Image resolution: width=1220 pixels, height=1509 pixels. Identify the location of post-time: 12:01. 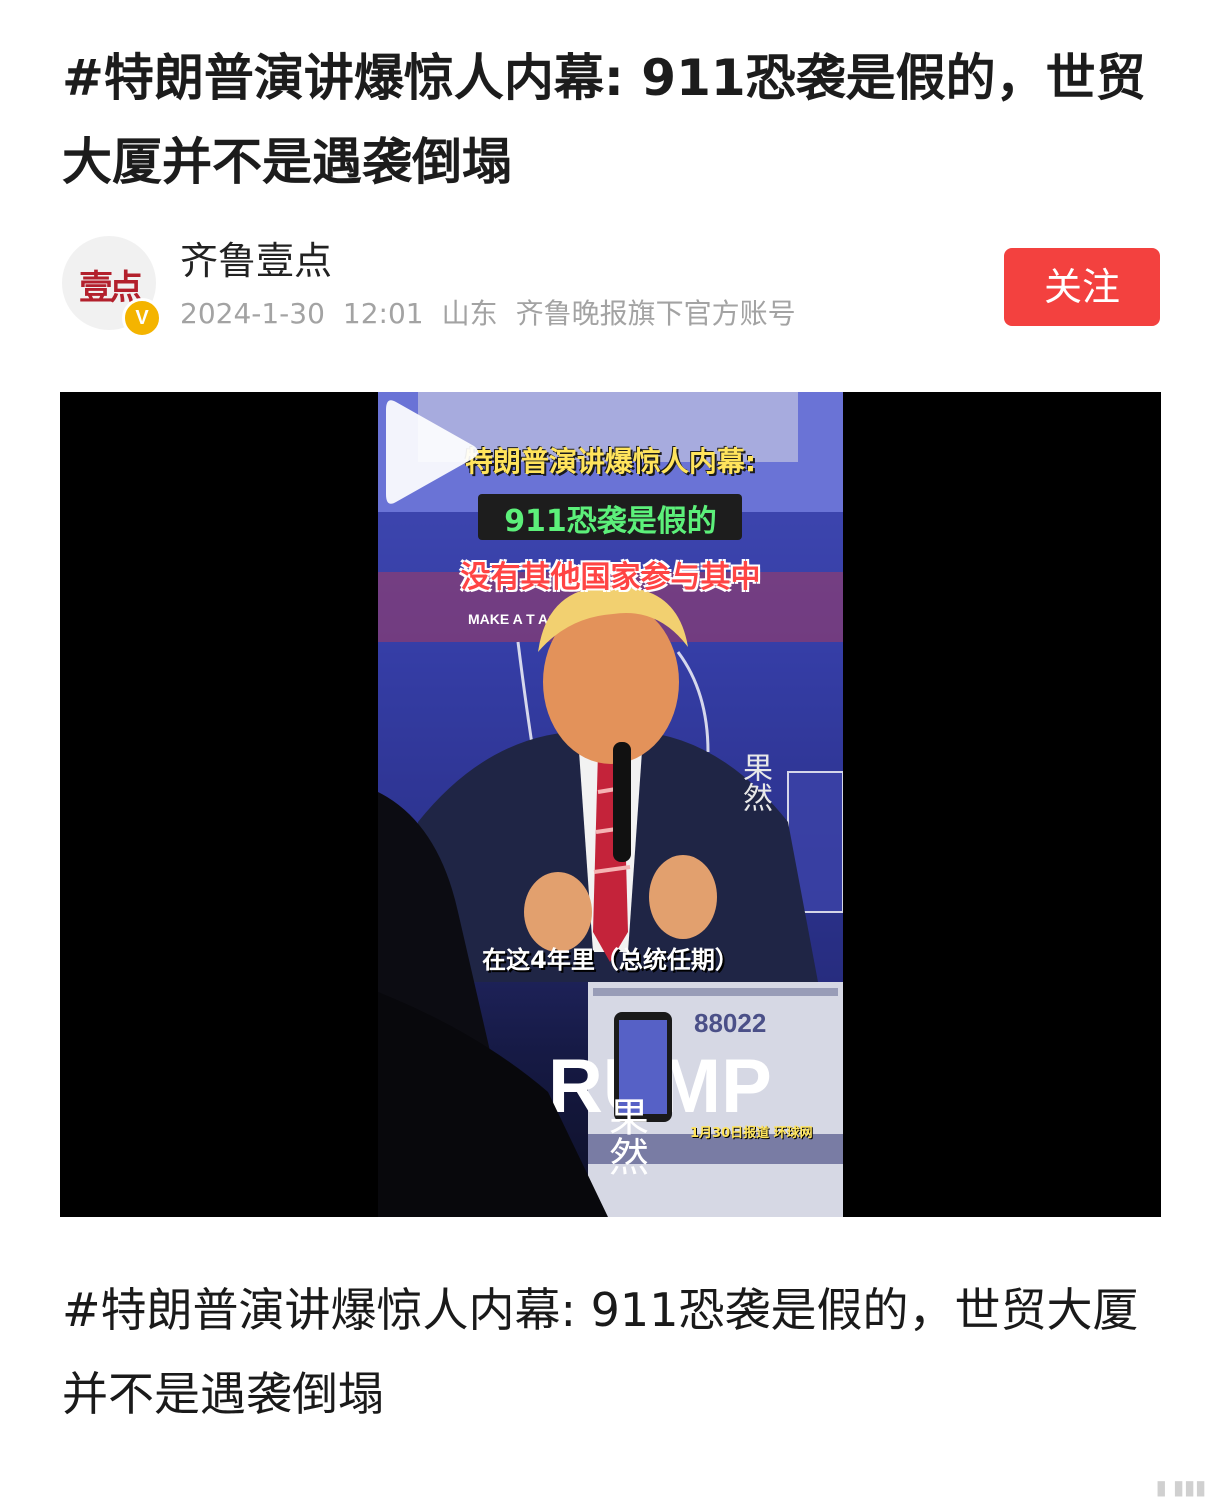
(383, 313).